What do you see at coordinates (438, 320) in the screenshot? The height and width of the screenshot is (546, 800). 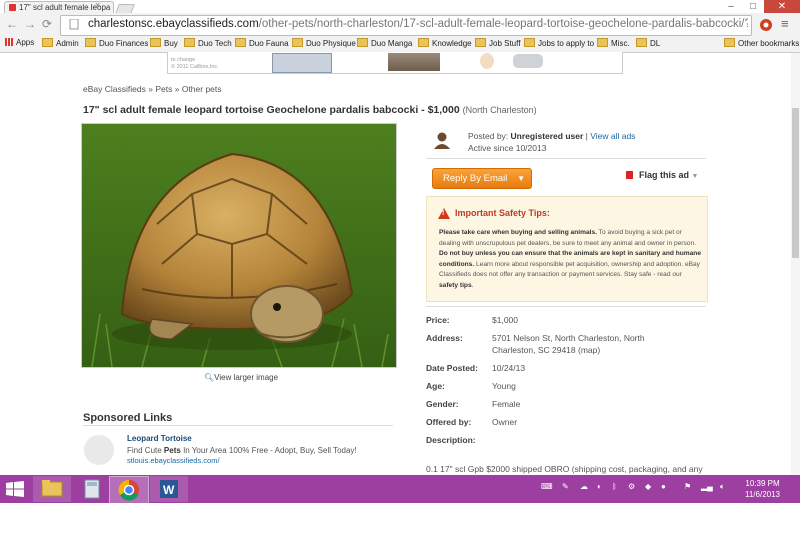 I see `detail-label: Price:` at bounding box center [438, 320].